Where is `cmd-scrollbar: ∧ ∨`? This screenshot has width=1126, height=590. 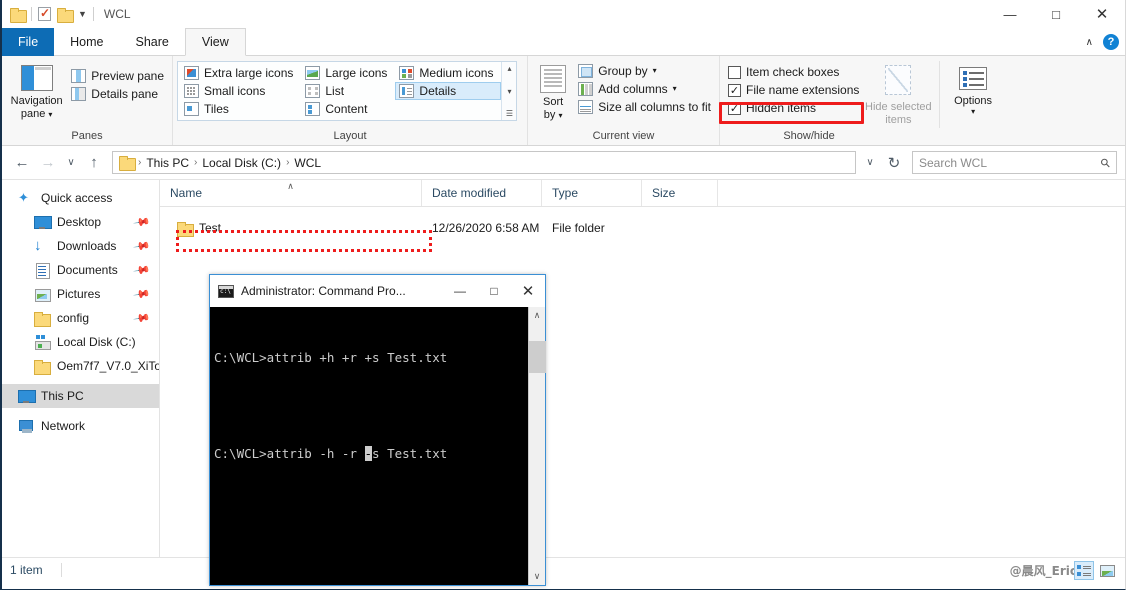
cmd-scrollbar: ∧ ∨ is located at coordinates (537, 446).